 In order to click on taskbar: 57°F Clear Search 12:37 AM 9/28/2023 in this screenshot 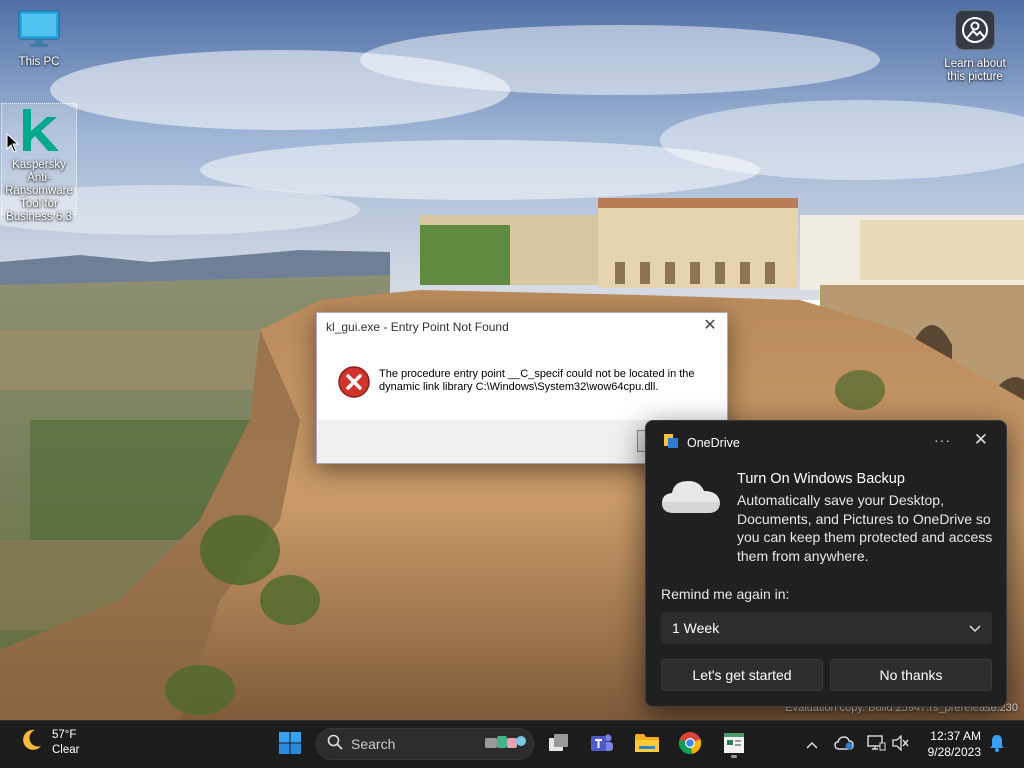, I will do `click(512, 744)`.